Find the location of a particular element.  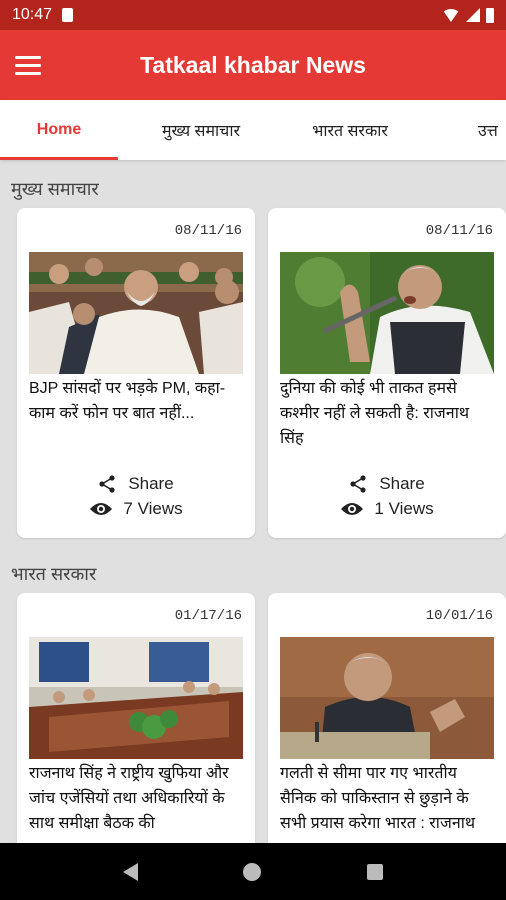

hamburger-menu-icon is located at coordinates (28, 65).